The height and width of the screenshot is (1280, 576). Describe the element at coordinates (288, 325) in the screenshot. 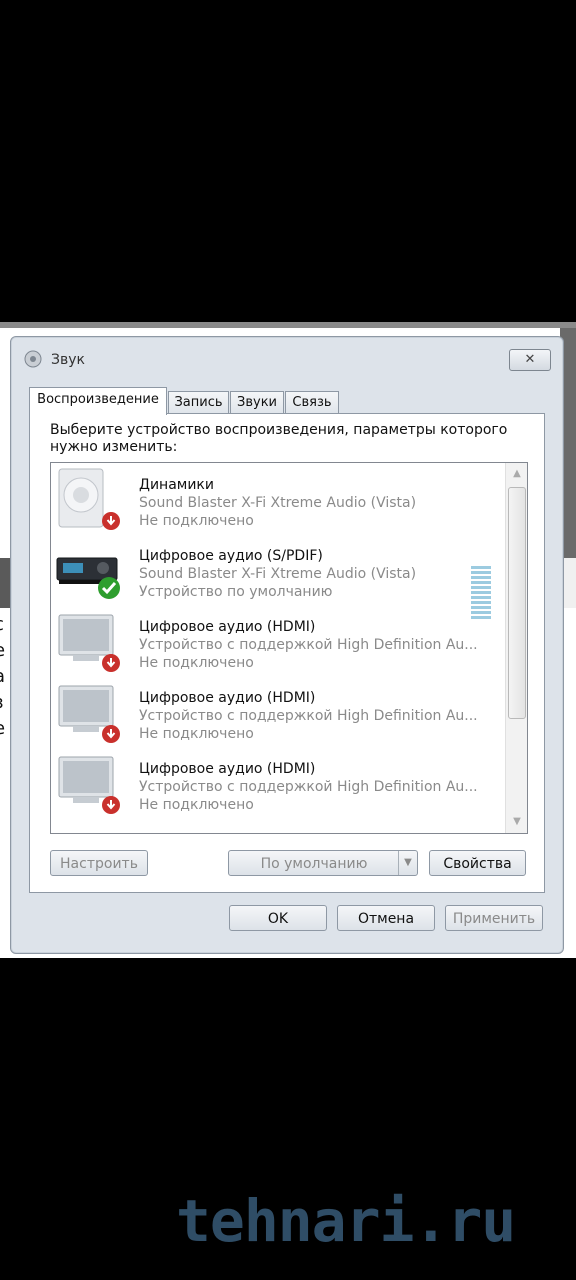

I see `background-window-edge` at that location.